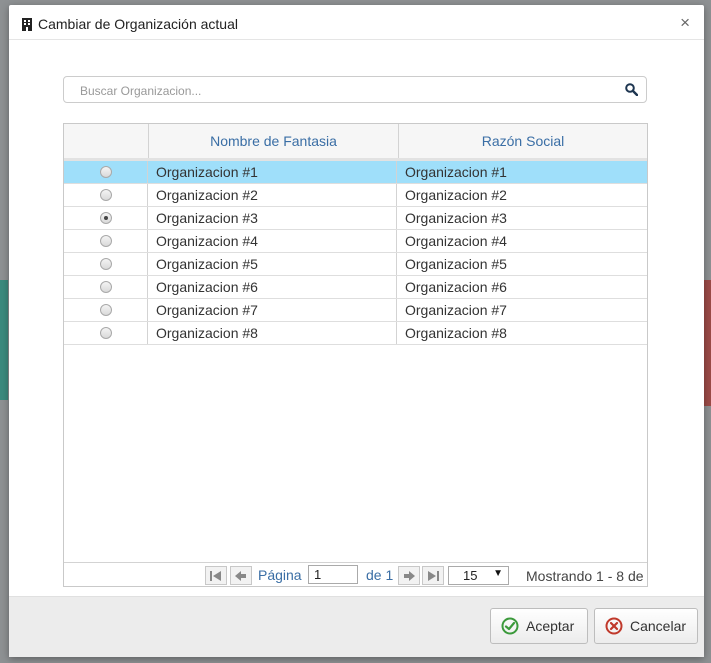 This screenshot has height=663, width=711. Describe the element at coordinates (614, 626) in the screenshot. I see `cancel-circle-icon` at that location.